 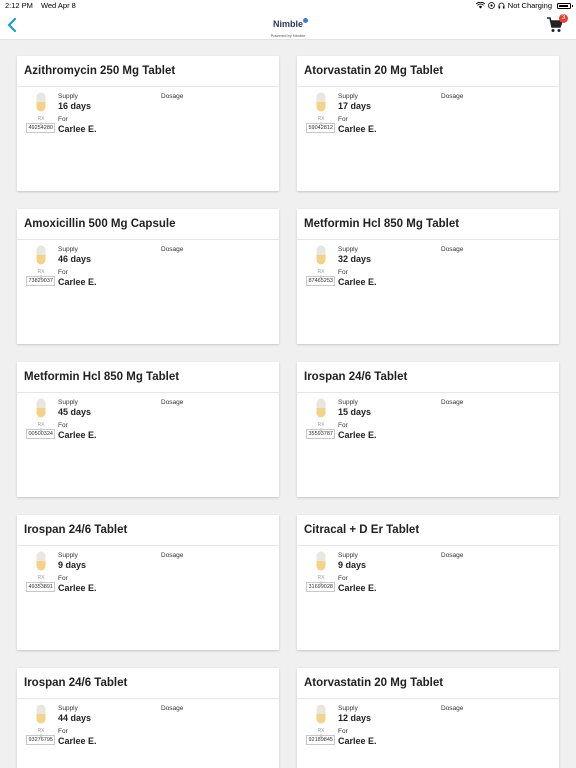 I want to click on brand-dot, so click(x=305, y=20).